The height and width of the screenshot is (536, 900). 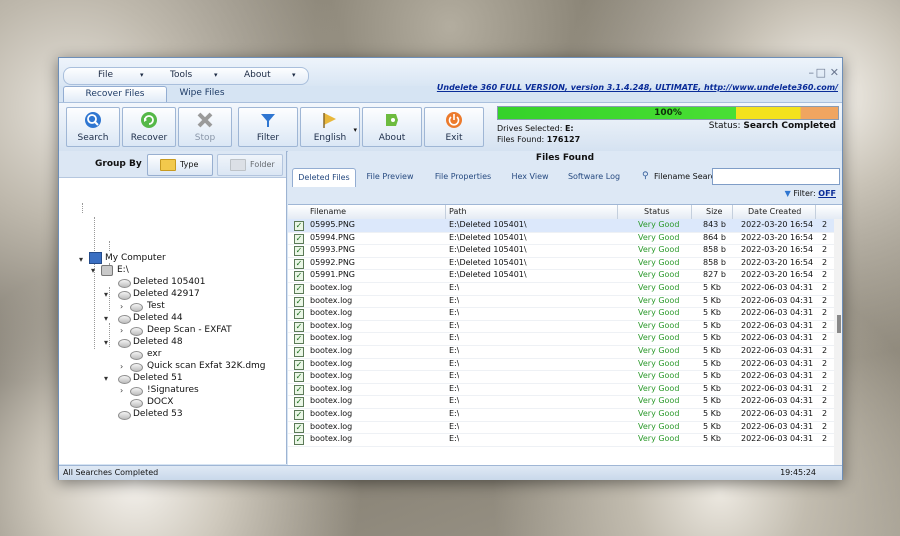 What do you see at coordinates (821, 72) in the screenshot?
I see `maximize-icon: □` at bounding box center [821, 72].